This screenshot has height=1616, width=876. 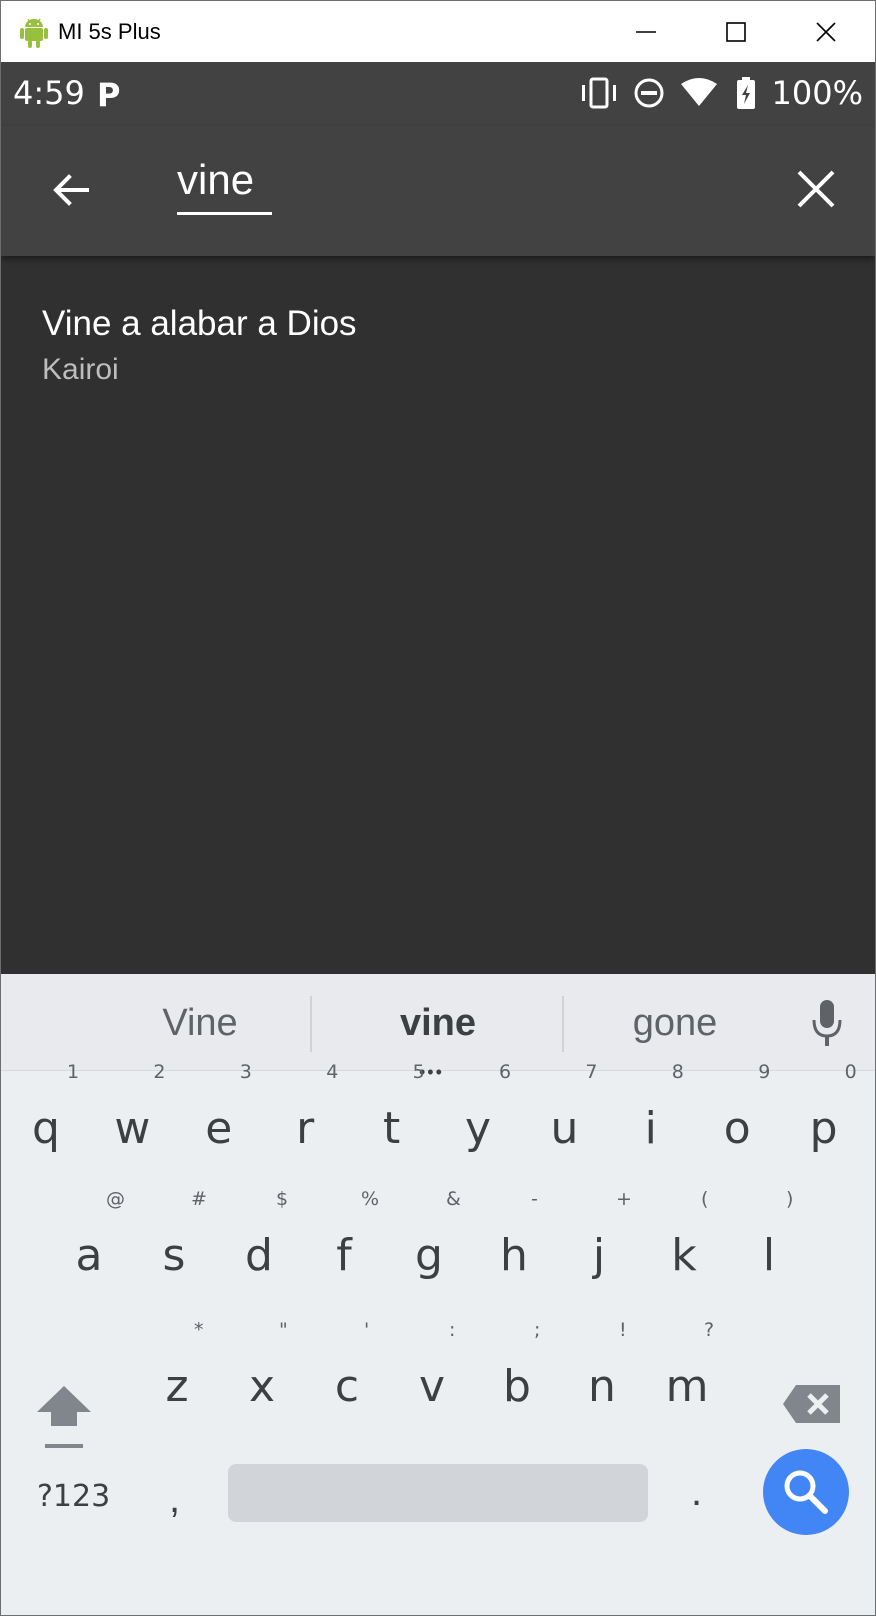 I want to click on key-label: f, so click(x=344, y=1255).